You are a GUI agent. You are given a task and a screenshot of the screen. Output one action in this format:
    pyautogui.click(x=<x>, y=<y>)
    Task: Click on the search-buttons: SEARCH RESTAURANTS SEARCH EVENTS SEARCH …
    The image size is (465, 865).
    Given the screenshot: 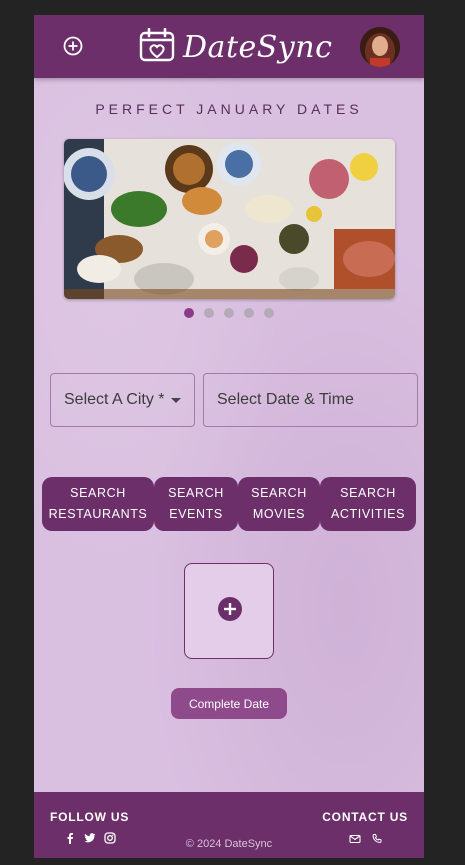 What is the action you would take?
    pyautogui.click(x=229, y=504)
    